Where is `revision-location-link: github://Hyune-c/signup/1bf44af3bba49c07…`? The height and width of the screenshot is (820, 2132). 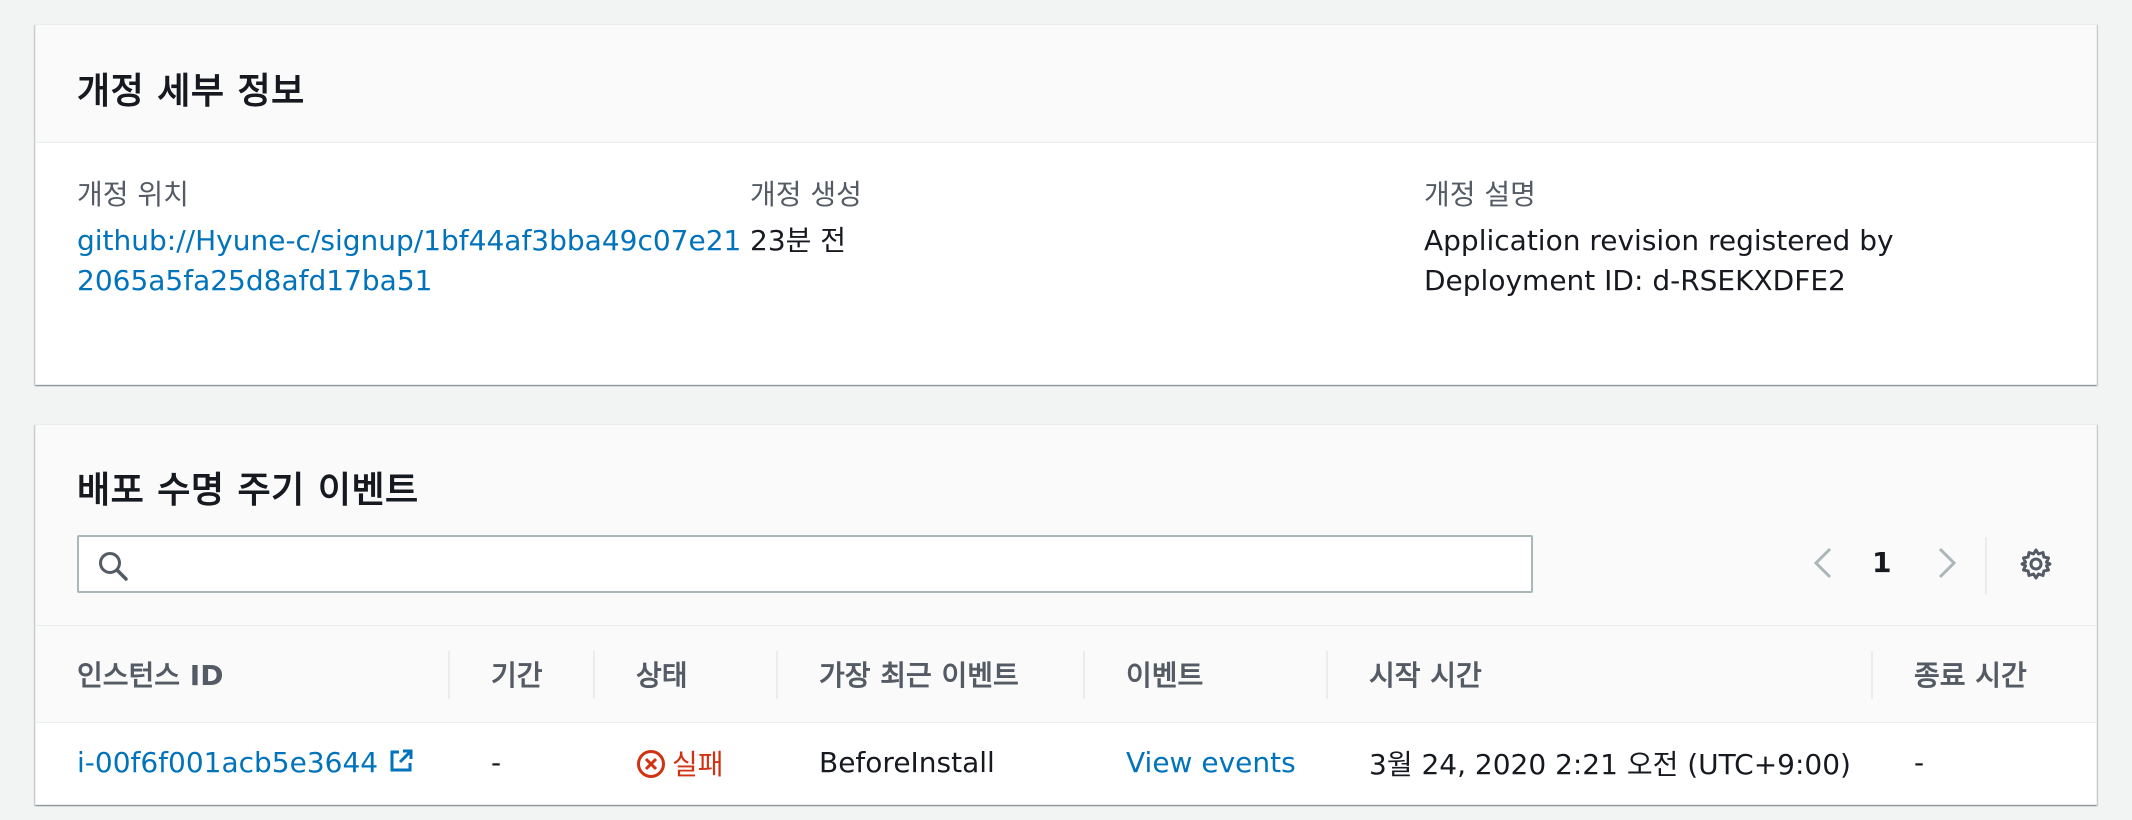 revision-location-link: github://Hyune-c/signup/1bf44af3bba49c07… is located at coordinates (409, 260).